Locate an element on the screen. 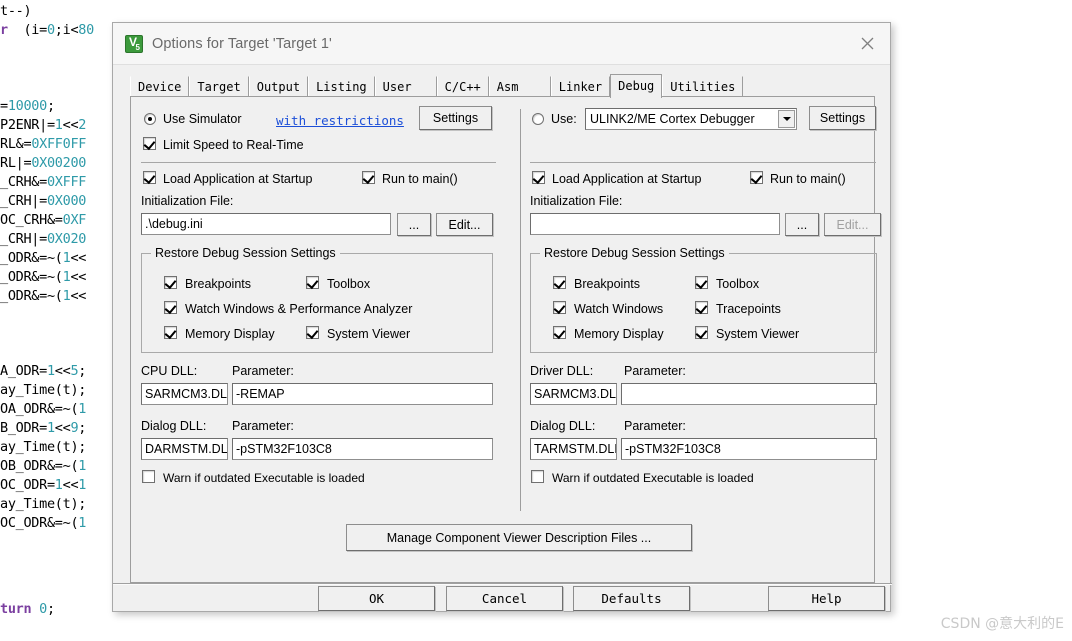 The width and height of the screenshot is (1072, 641). cpu-dll-parameter-label: Parameter: is located at coordinates (263, 371).